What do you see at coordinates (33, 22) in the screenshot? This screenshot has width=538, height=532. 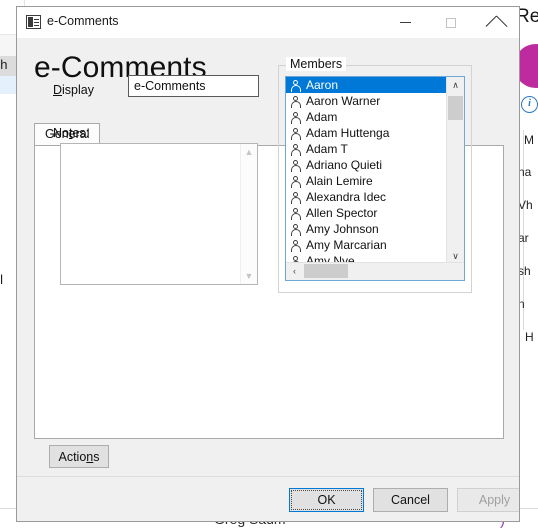 I see `contact-card-icon` at bounding box center [33, 22].